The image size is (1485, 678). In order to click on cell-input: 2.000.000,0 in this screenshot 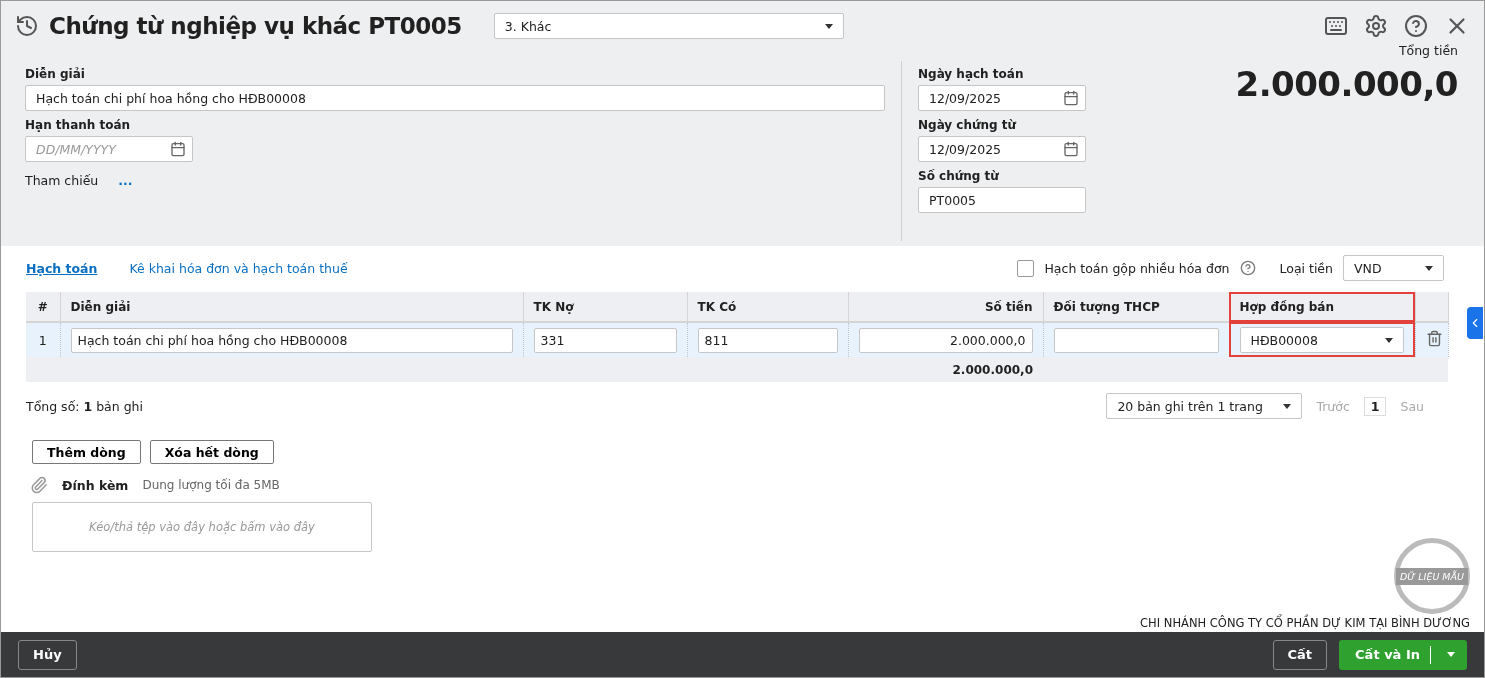, I will do `click(945, 340)`.